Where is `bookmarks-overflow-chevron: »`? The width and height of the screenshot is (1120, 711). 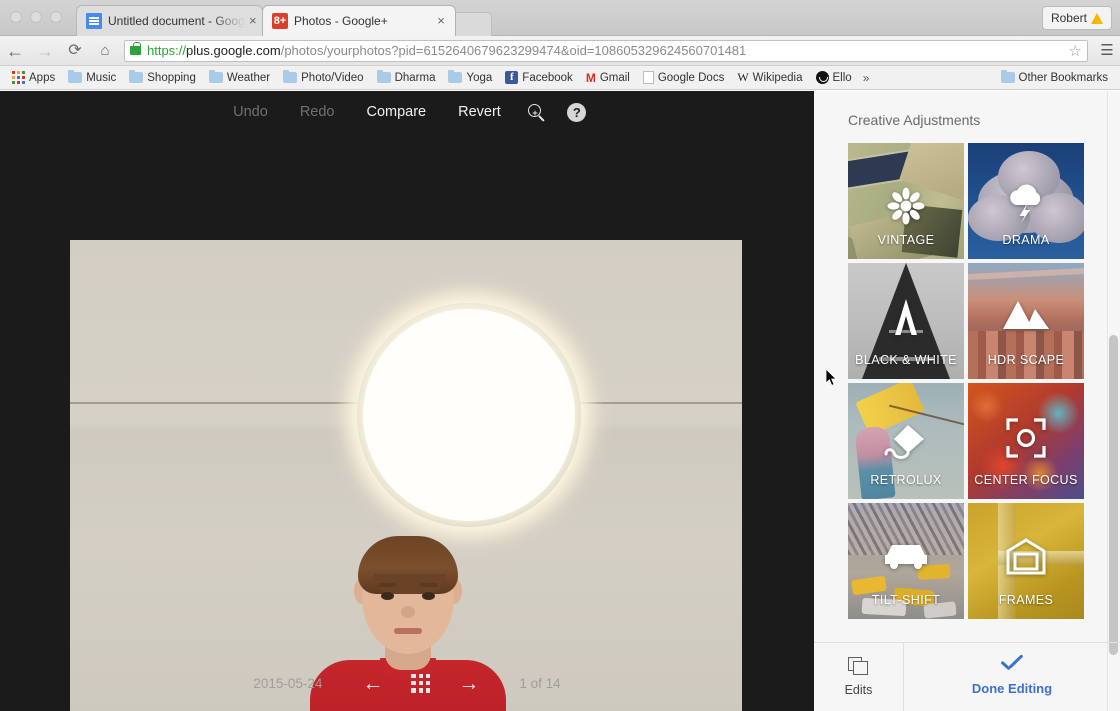
bookmarks-overflow-chevron: » is located at coordinates (866, 78).